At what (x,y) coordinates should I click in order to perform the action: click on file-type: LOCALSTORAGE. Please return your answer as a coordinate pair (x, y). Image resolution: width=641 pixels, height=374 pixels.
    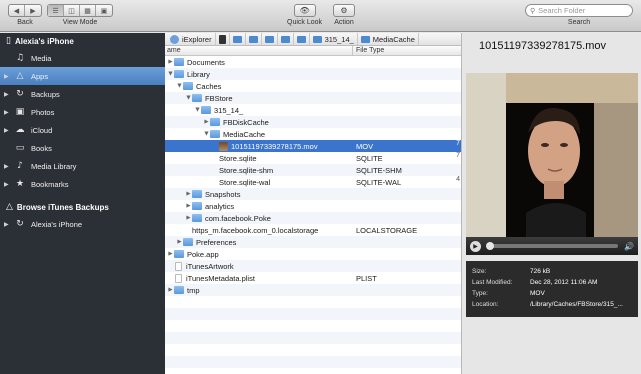
    Looking at the image, I should click on (387, 230).